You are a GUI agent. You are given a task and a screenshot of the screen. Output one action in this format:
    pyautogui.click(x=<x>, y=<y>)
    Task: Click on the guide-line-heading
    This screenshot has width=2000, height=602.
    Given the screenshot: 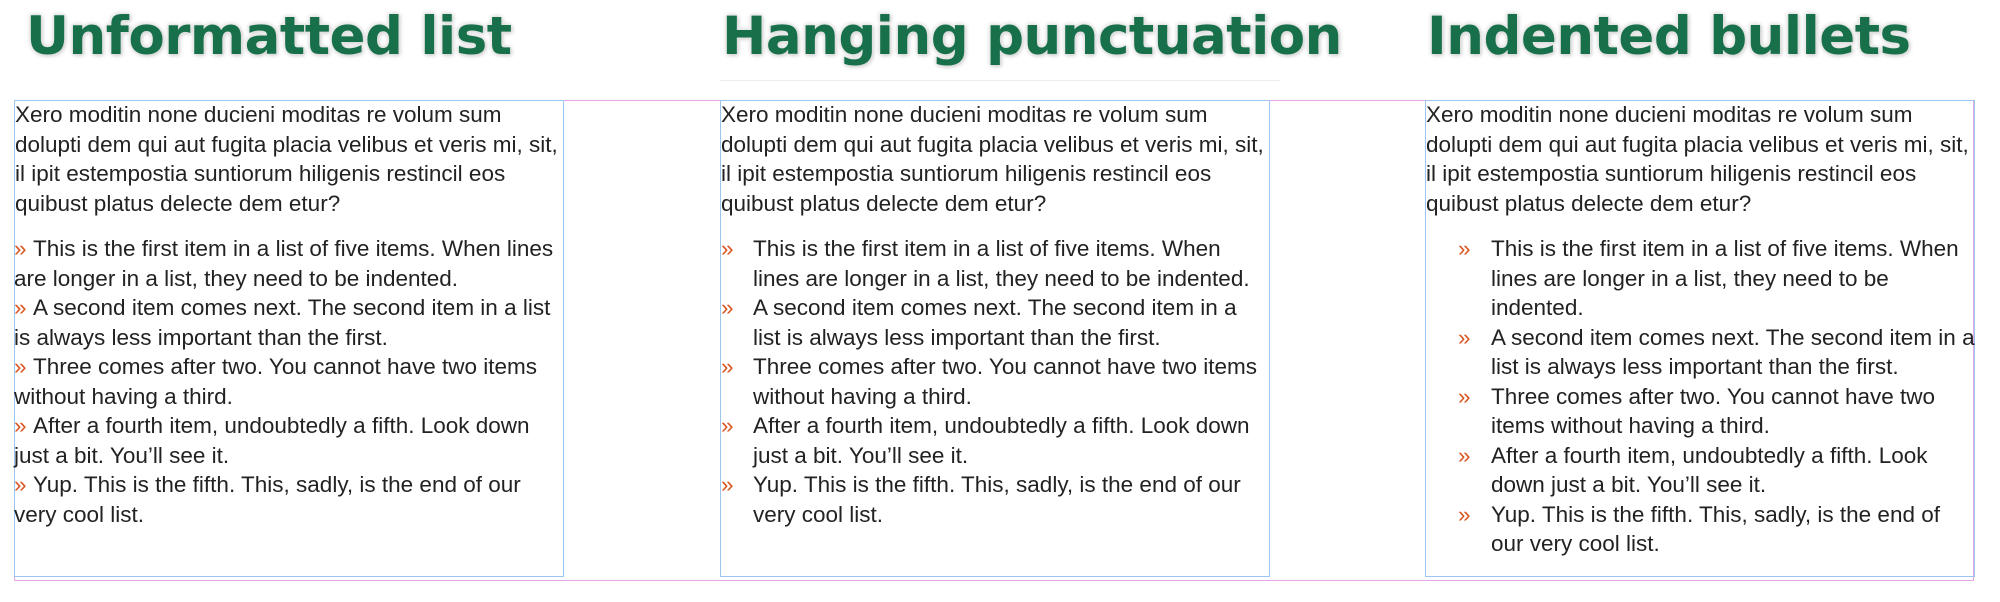 What is the action you would take?
    pyautogui.click(x=1000, y=80)
    